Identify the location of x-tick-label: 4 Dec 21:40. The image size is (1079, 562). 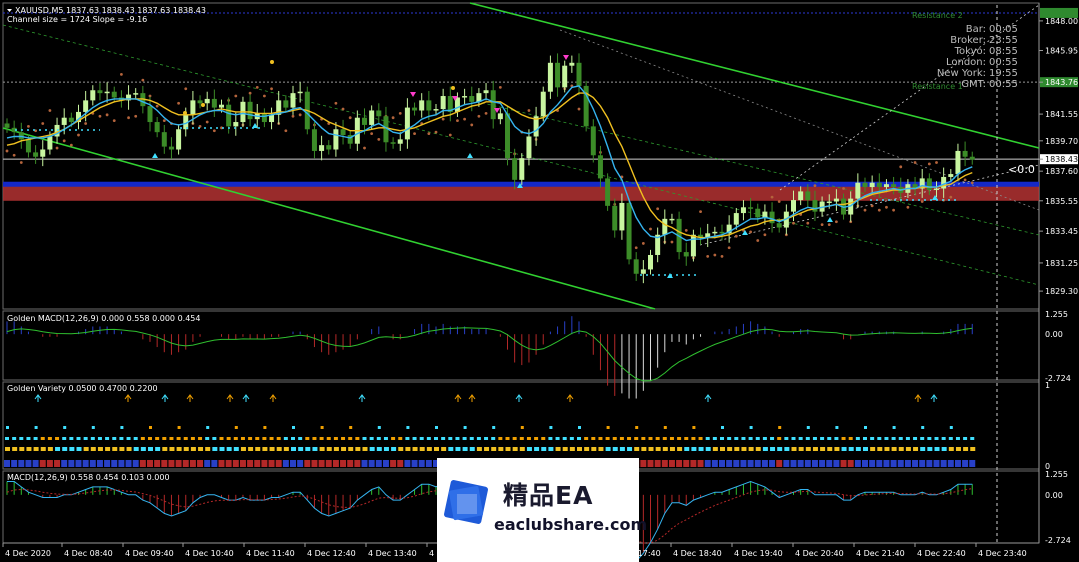
(880, 553).